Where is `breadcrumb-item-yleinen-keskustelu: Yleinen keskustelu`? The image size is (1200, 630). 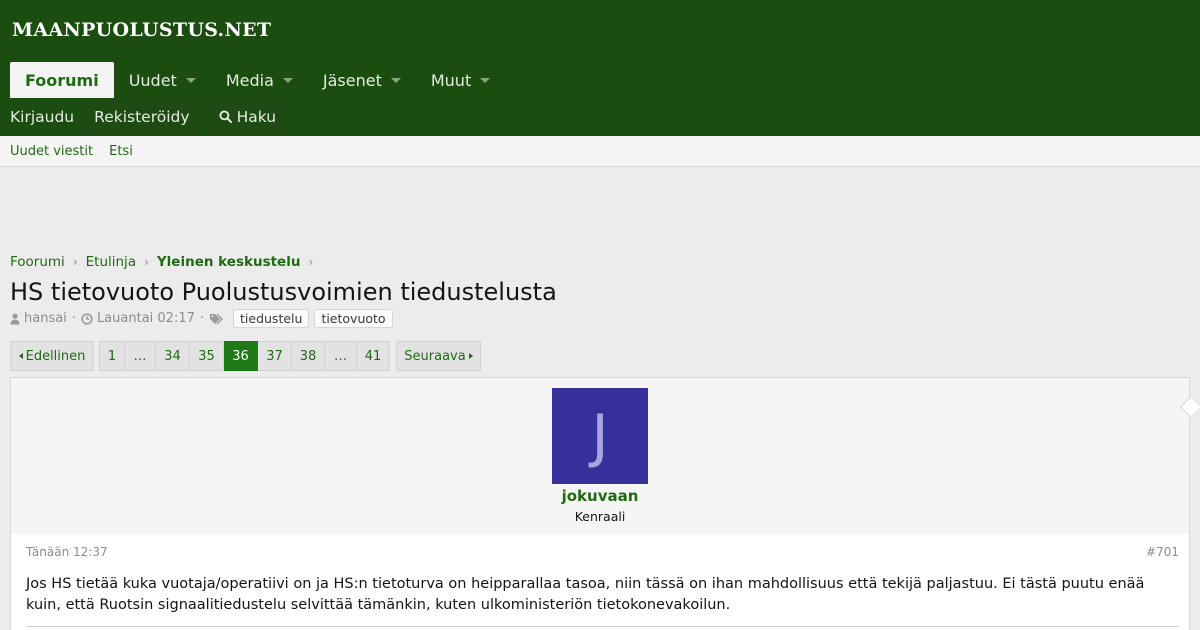 breadcrumb-item-yleinen-keskustelu: Yleinen keskustelu is located at coordinates (229, 262).